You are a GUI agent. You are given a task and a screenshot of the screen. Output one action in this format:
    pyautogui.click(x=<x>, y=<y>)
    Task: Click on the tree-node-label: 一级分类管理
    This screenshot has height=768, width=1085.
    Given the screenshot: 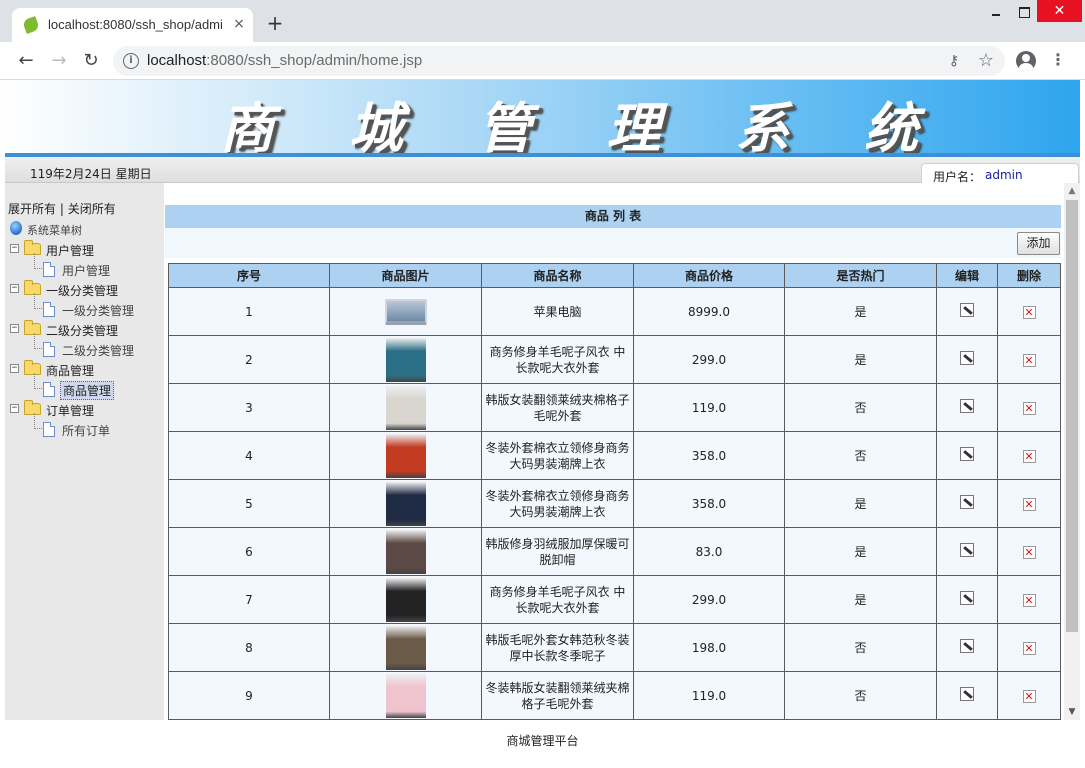 What is the action you would take?
    pyautogui.click(x=82, y=291)
    